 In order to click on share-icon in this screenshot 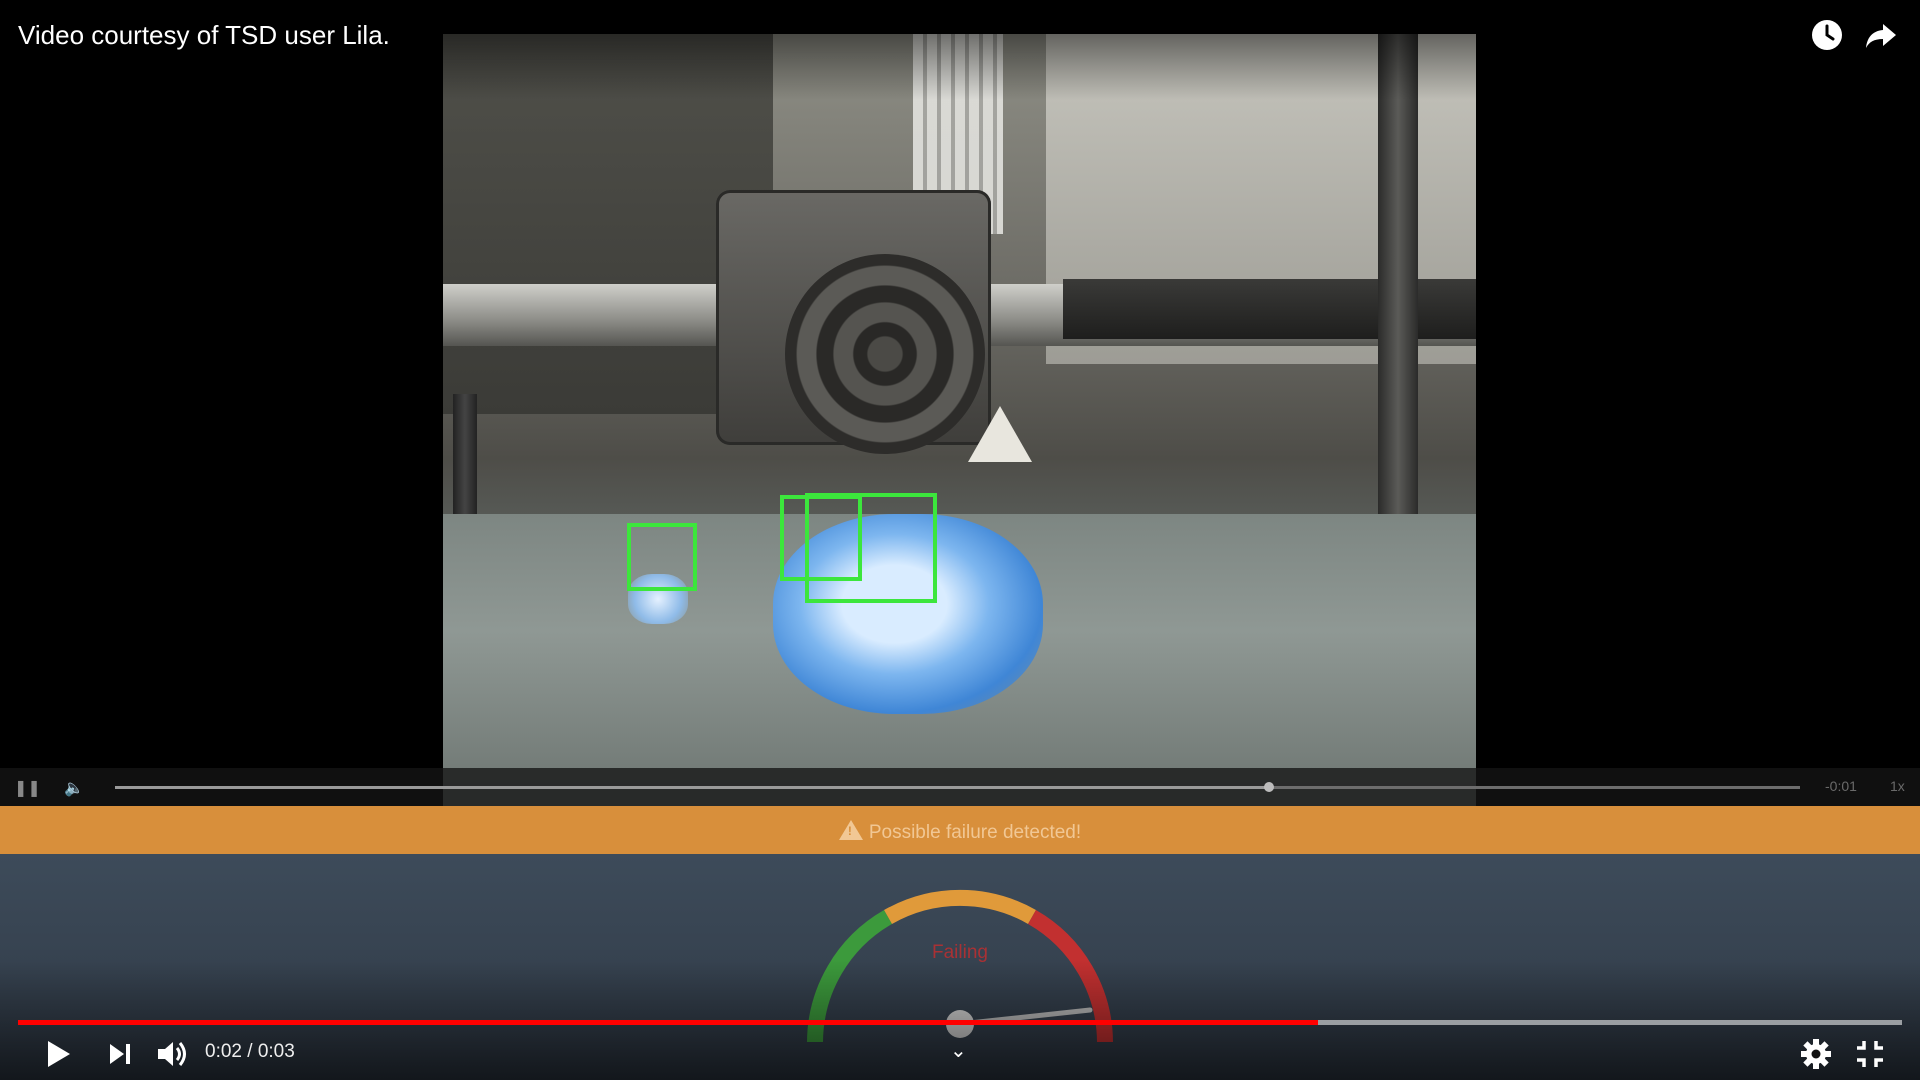, I will do `click(1881, 35)`.